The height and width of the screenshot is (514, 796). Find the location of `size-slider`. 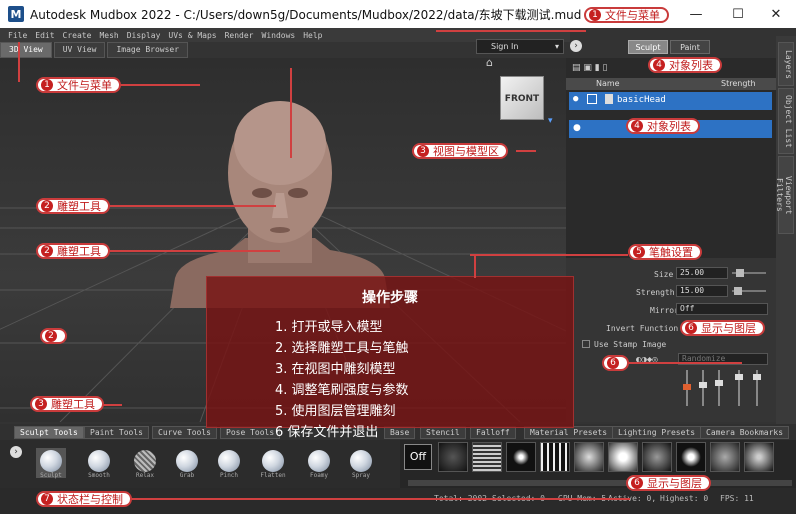

size-slider is located at coordinates (749, 273).